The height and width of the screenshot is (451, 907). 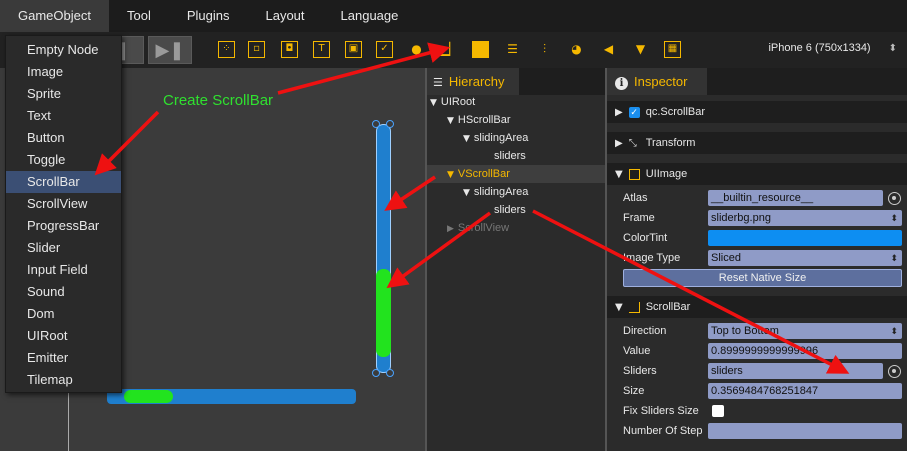 I want to click on input-field-icon: ⫶, so click(x=544, y=49).